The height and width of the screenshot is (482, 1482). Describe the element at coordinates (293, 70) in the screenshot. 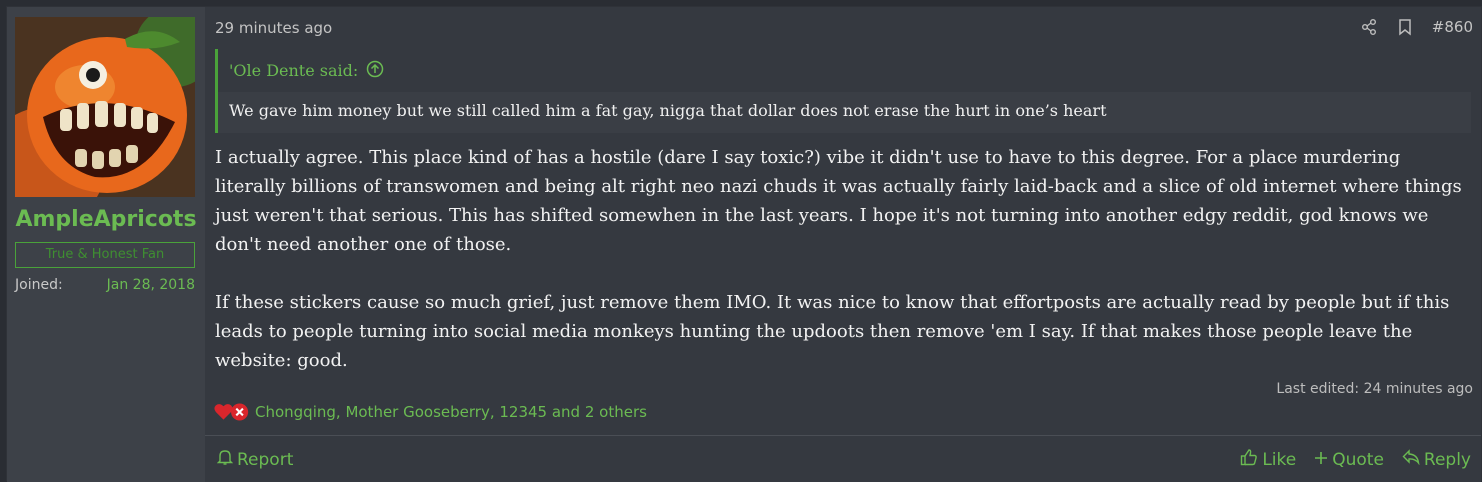

I see `quote-author: 'Ole Dente said:` at that location.